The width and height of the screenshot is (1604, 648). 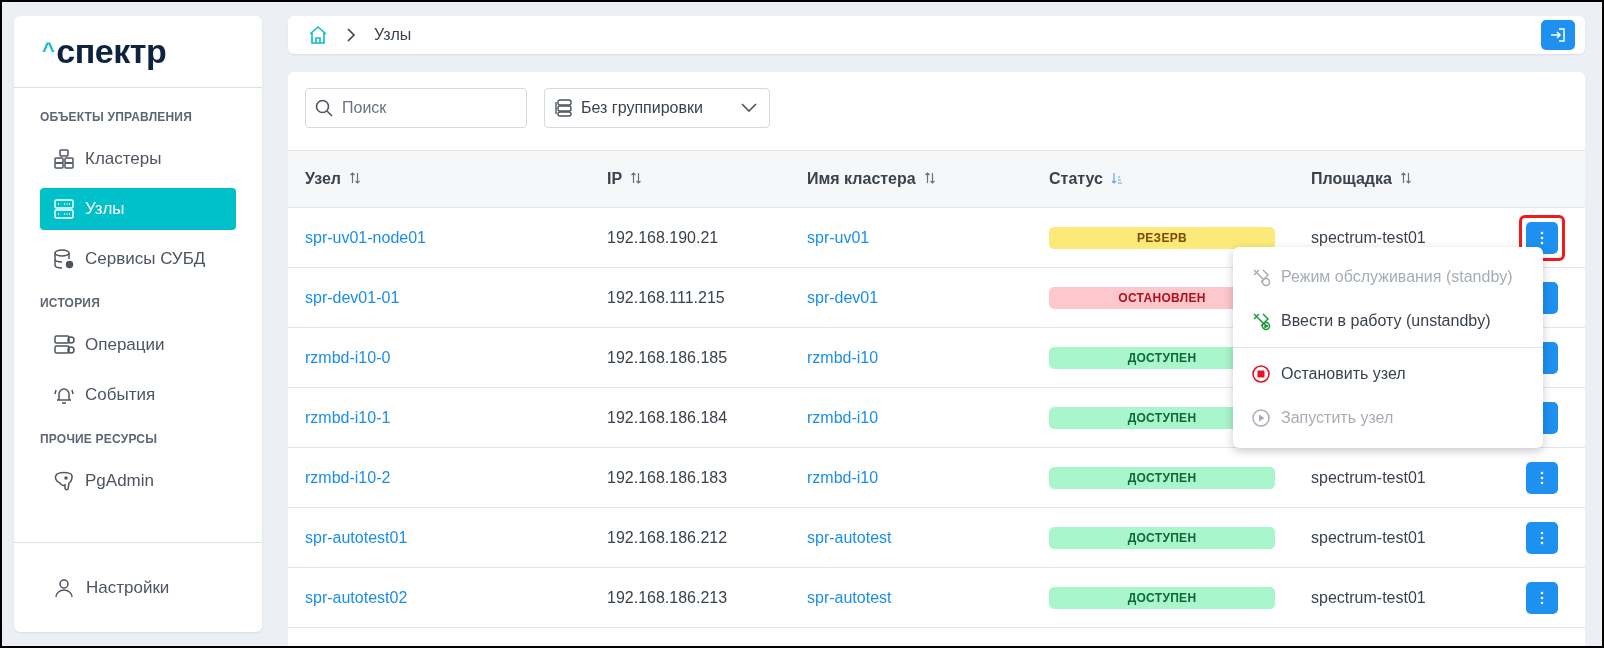 What do you see at coordinates (348, 417) in the screenshot?
I see `node-link: rzmbd-i10-1` at bounding box center [348, 417].